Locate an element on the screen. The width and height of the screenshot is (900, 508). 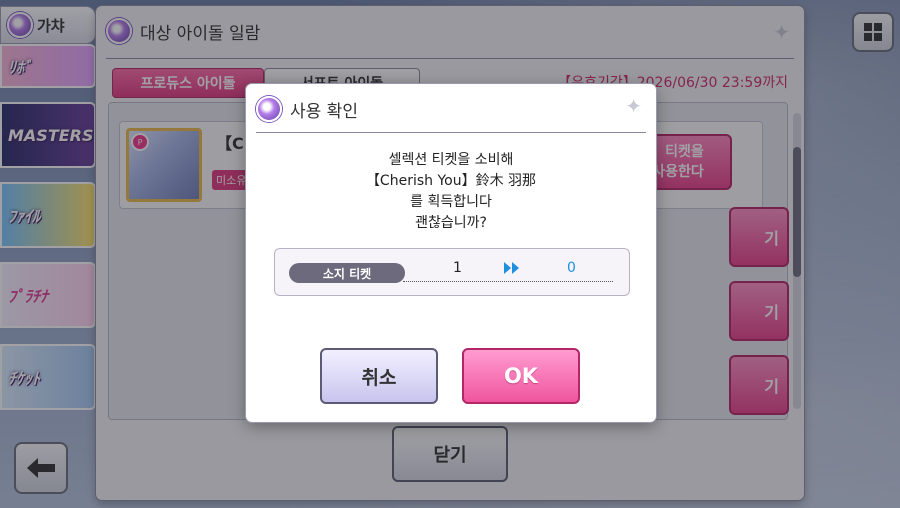
double-arrow-icon is located at coordinates (511, 268).